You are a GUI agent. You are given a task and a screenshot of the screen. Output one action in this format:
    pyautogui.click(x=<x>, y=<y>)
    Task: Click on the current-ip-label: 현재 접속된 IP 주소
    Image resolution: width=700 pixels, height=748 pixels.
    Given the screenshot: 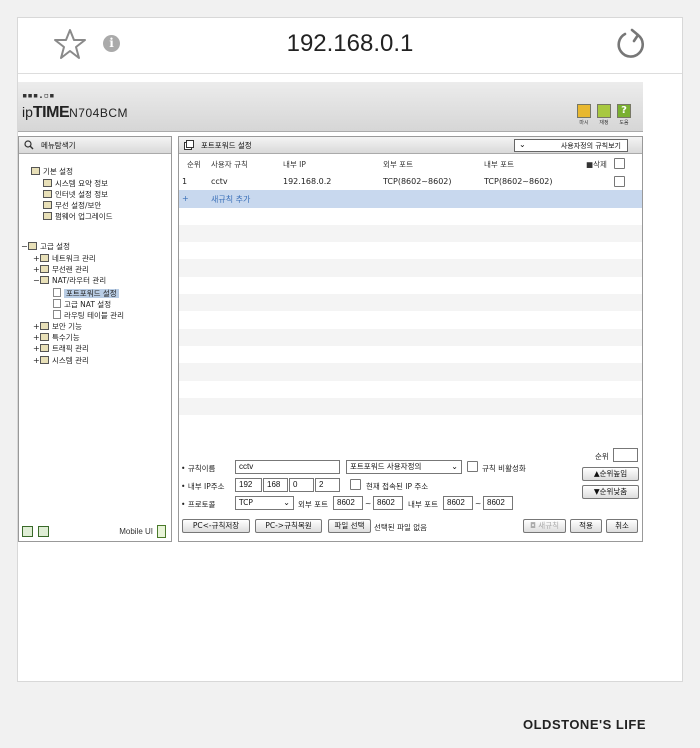 What is the action you would take?
    pyautogui.click(x=397, y=486)
    